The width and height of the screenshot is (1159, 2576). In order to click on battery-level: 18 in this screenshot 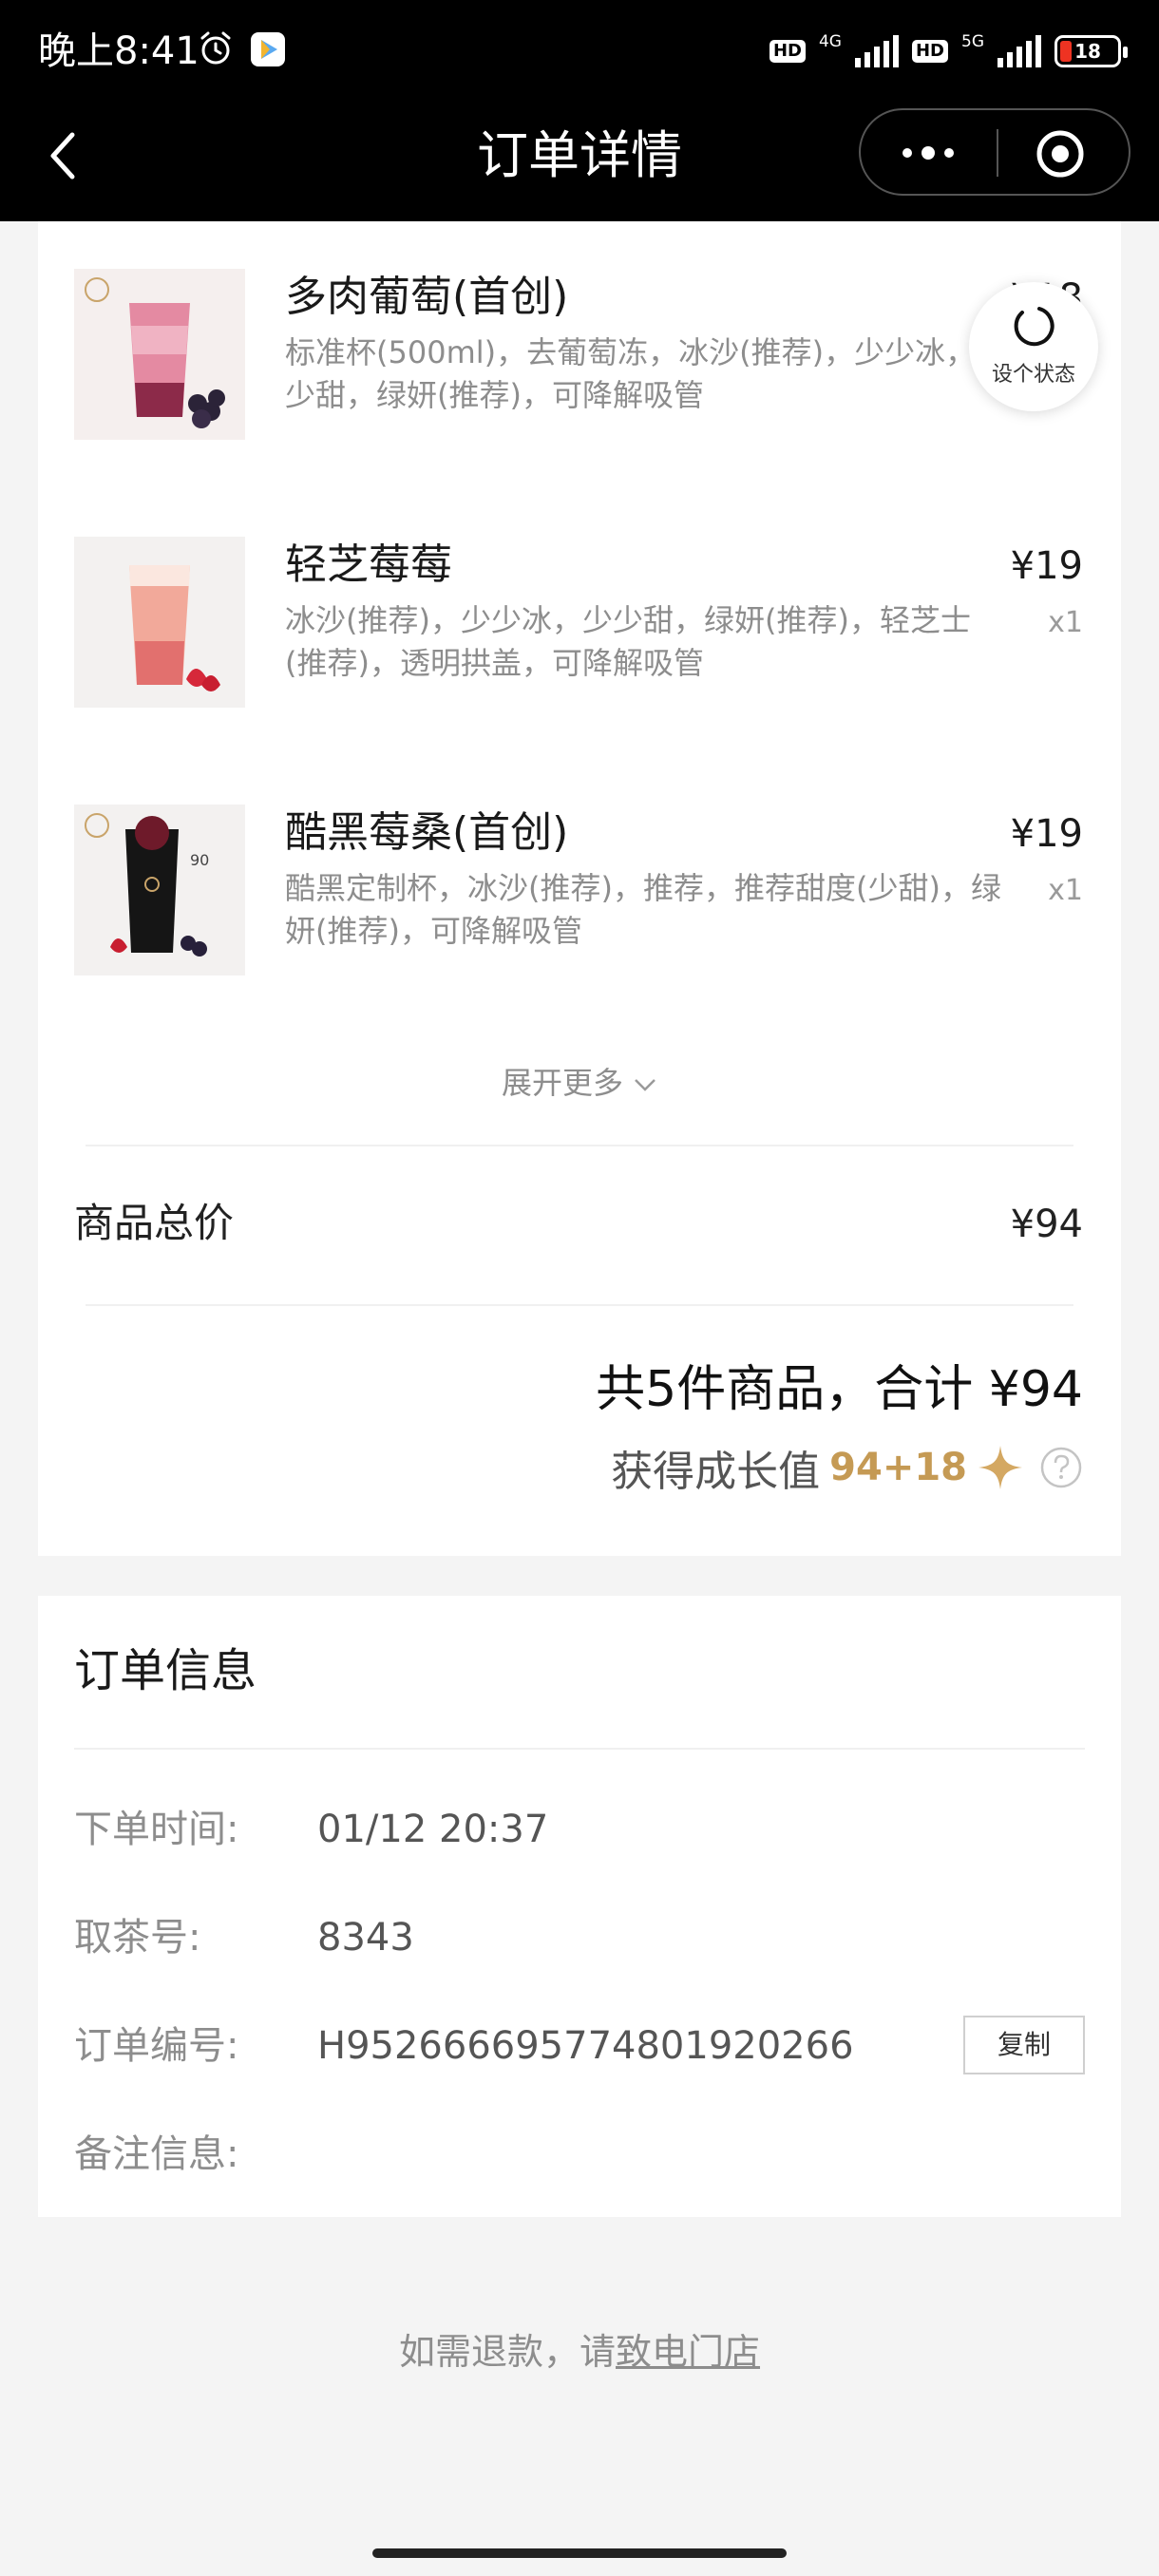, I will do `click(1087, 51)`.